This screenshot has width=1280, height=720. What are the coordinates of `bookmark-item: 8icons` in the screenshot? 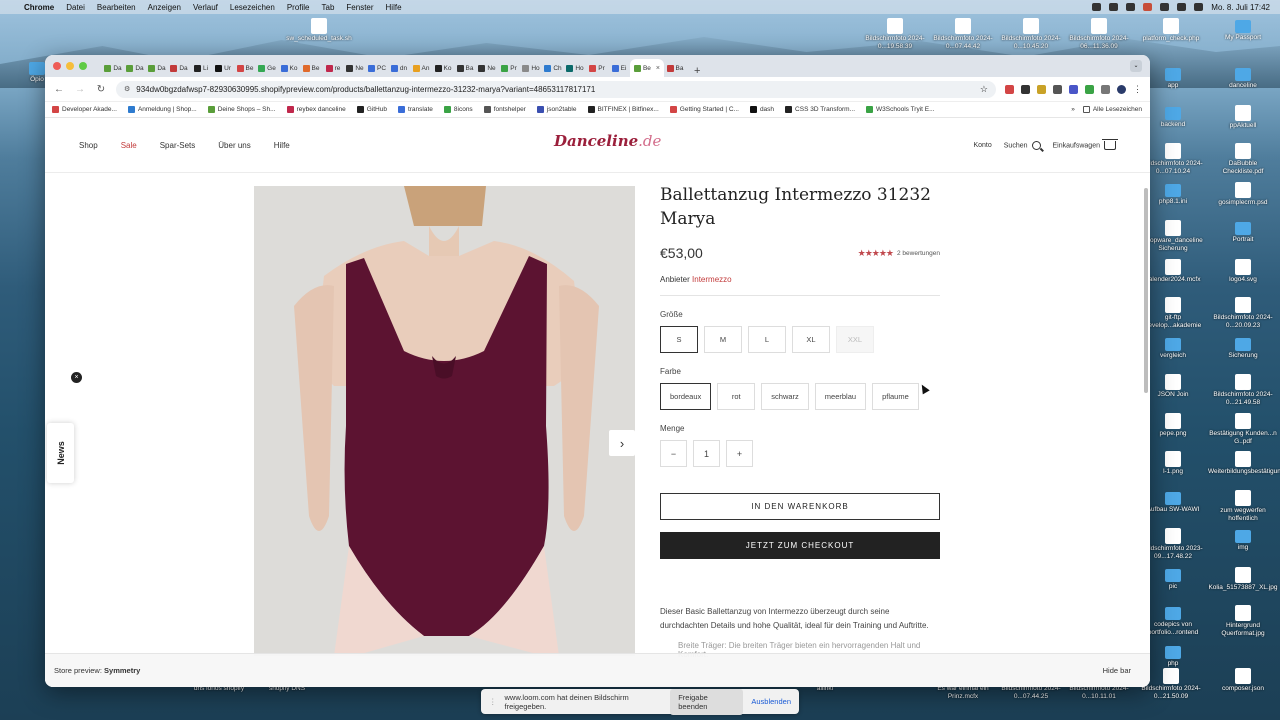 It's located at (458, 109).